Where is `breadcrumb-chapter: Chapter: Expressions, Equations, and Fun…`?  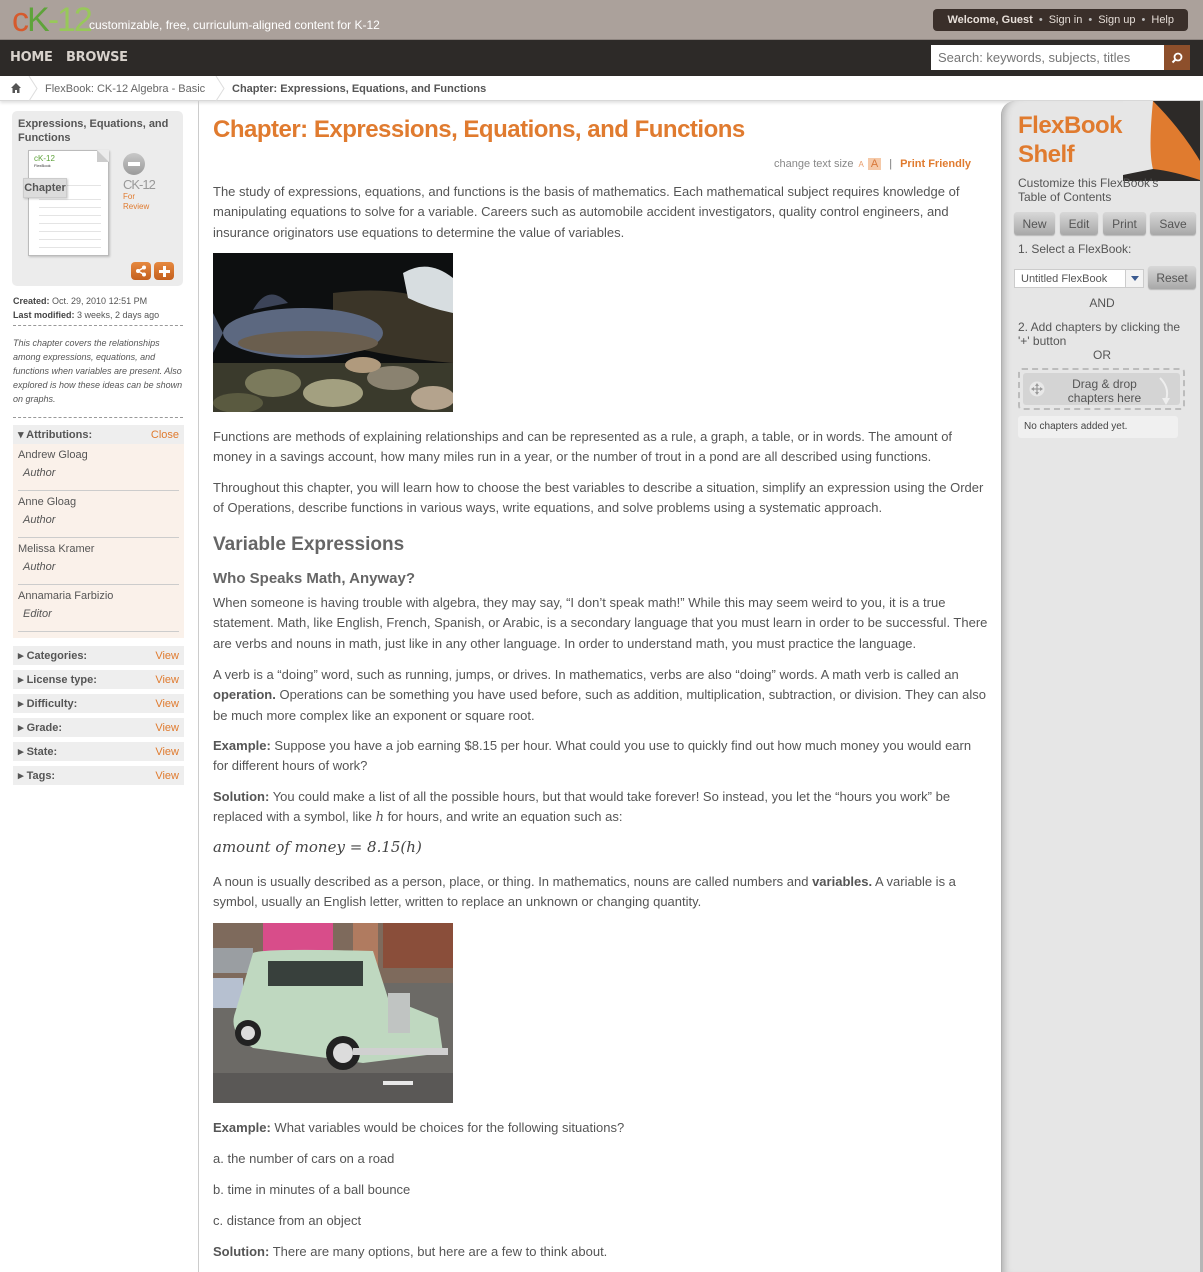
breadcrumb-chapter: Chapter: Expressions, Equations, and Fun… is located at coordinates (359, 89).